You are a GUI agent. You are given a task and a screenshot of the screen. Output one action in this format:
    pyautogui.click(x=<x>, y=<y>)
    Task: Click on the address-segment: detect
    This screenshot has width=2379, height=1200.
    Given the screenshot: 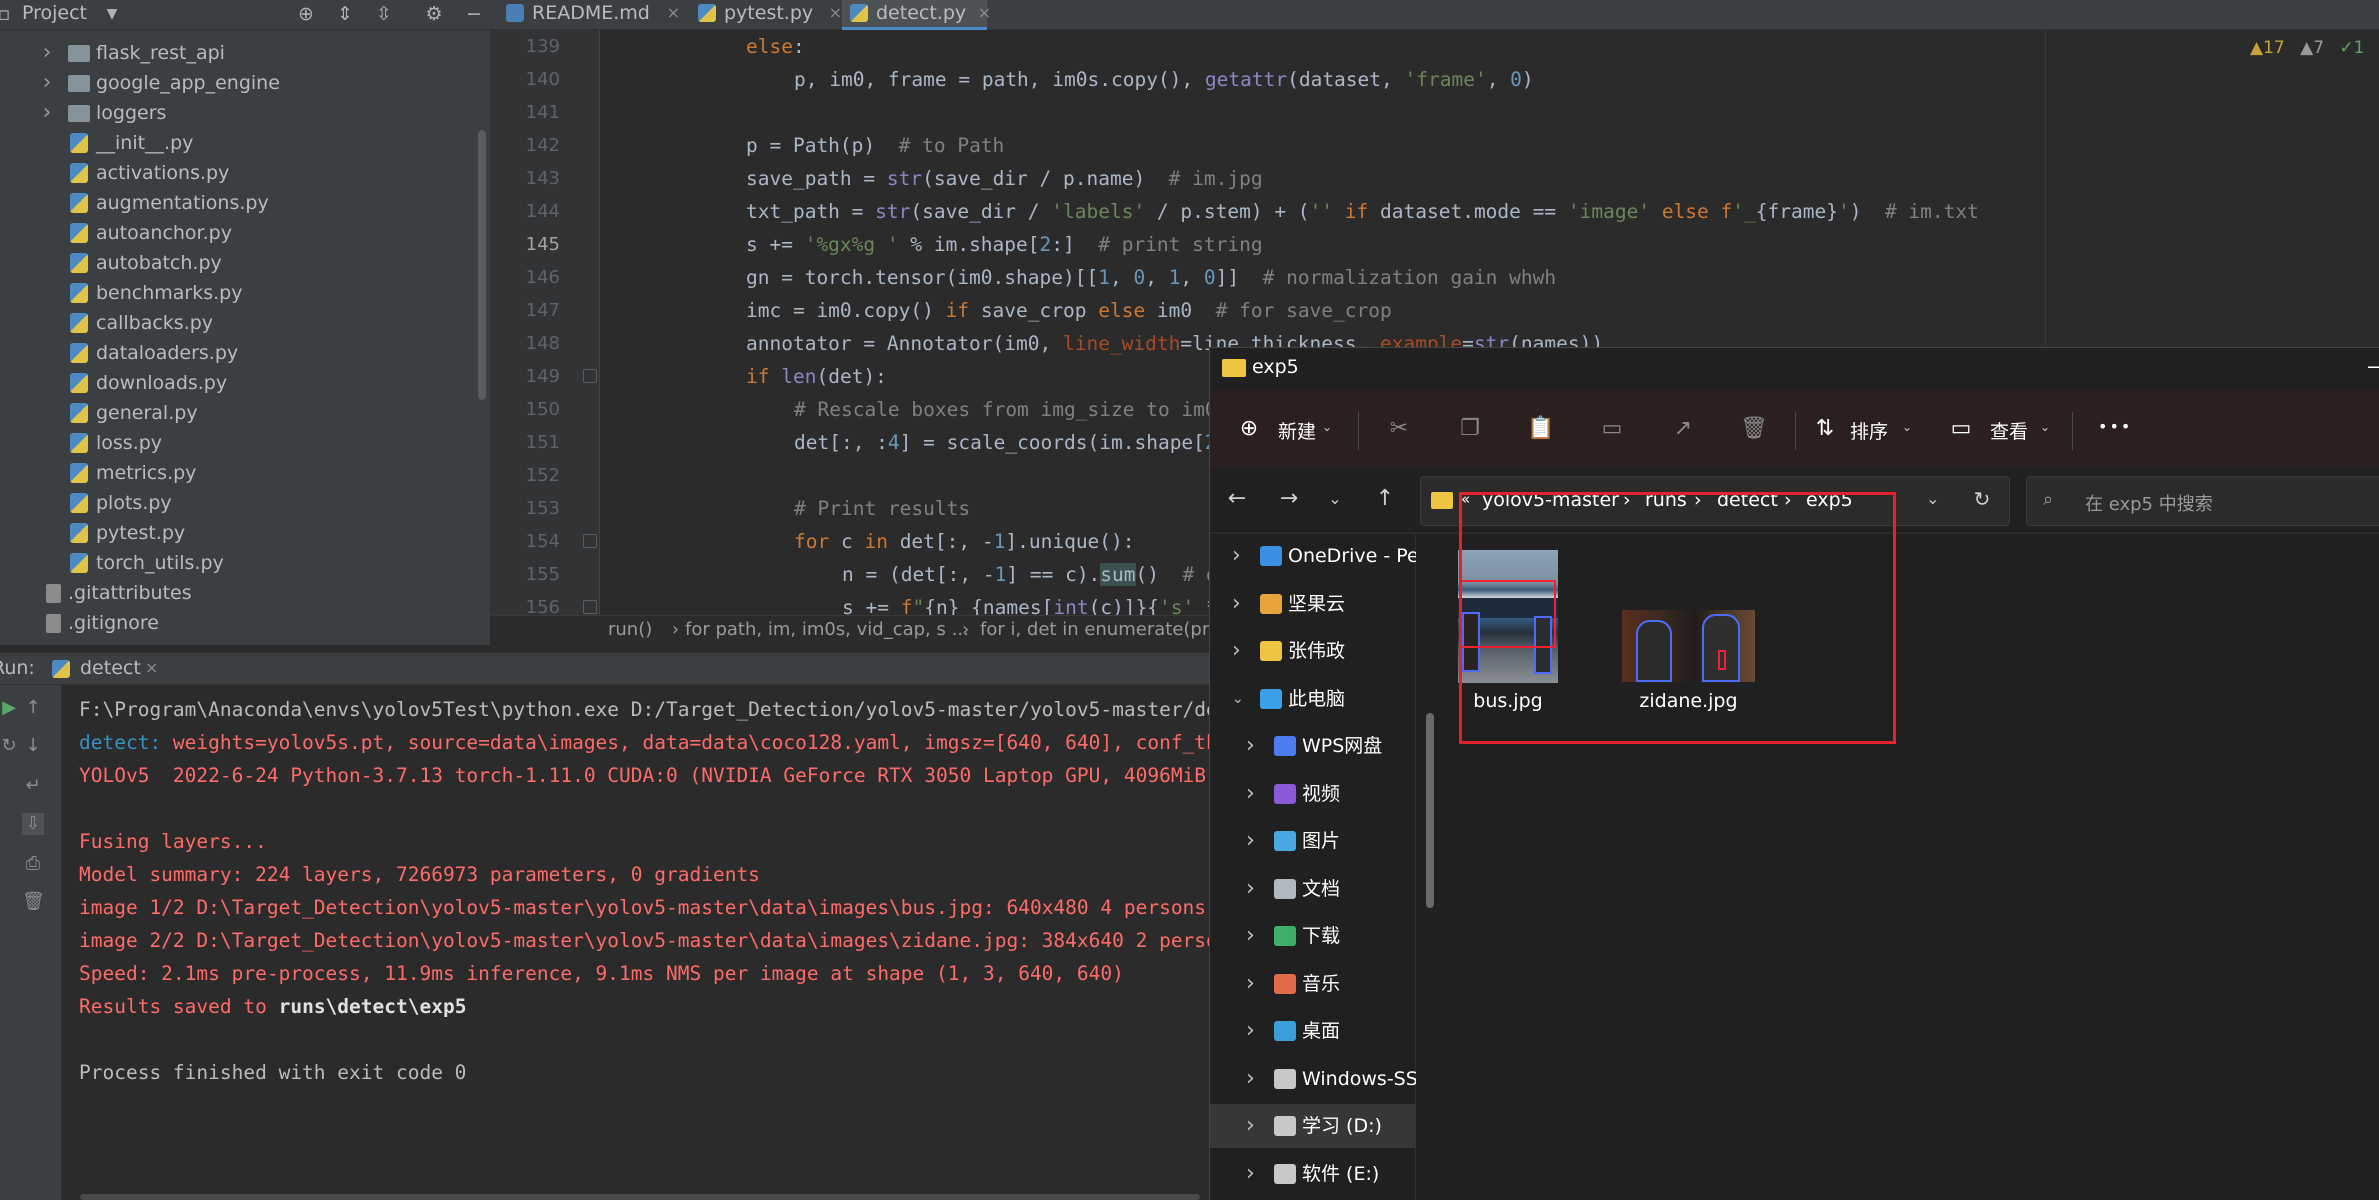 What is the action you would take?
    pyautogui.click(x=1747, y=500)
    